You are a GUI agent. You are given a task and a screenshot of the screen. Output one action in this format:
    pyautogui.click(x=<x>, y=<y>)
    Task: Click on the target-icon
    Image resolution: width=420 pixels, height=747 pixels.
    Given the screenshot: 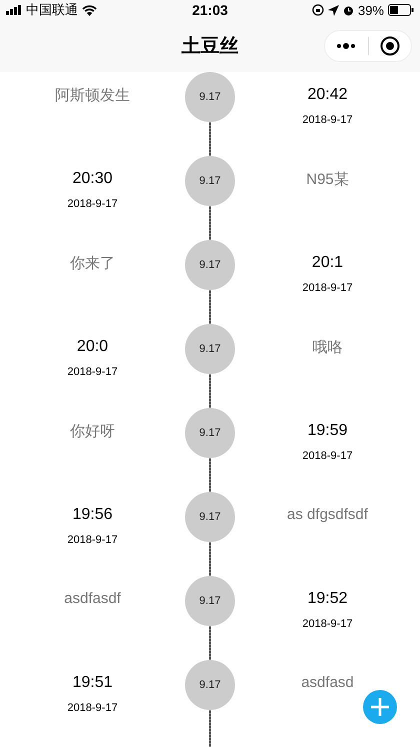 What is the action you would take?
    pyautogui.click(x=390, y=46)
    